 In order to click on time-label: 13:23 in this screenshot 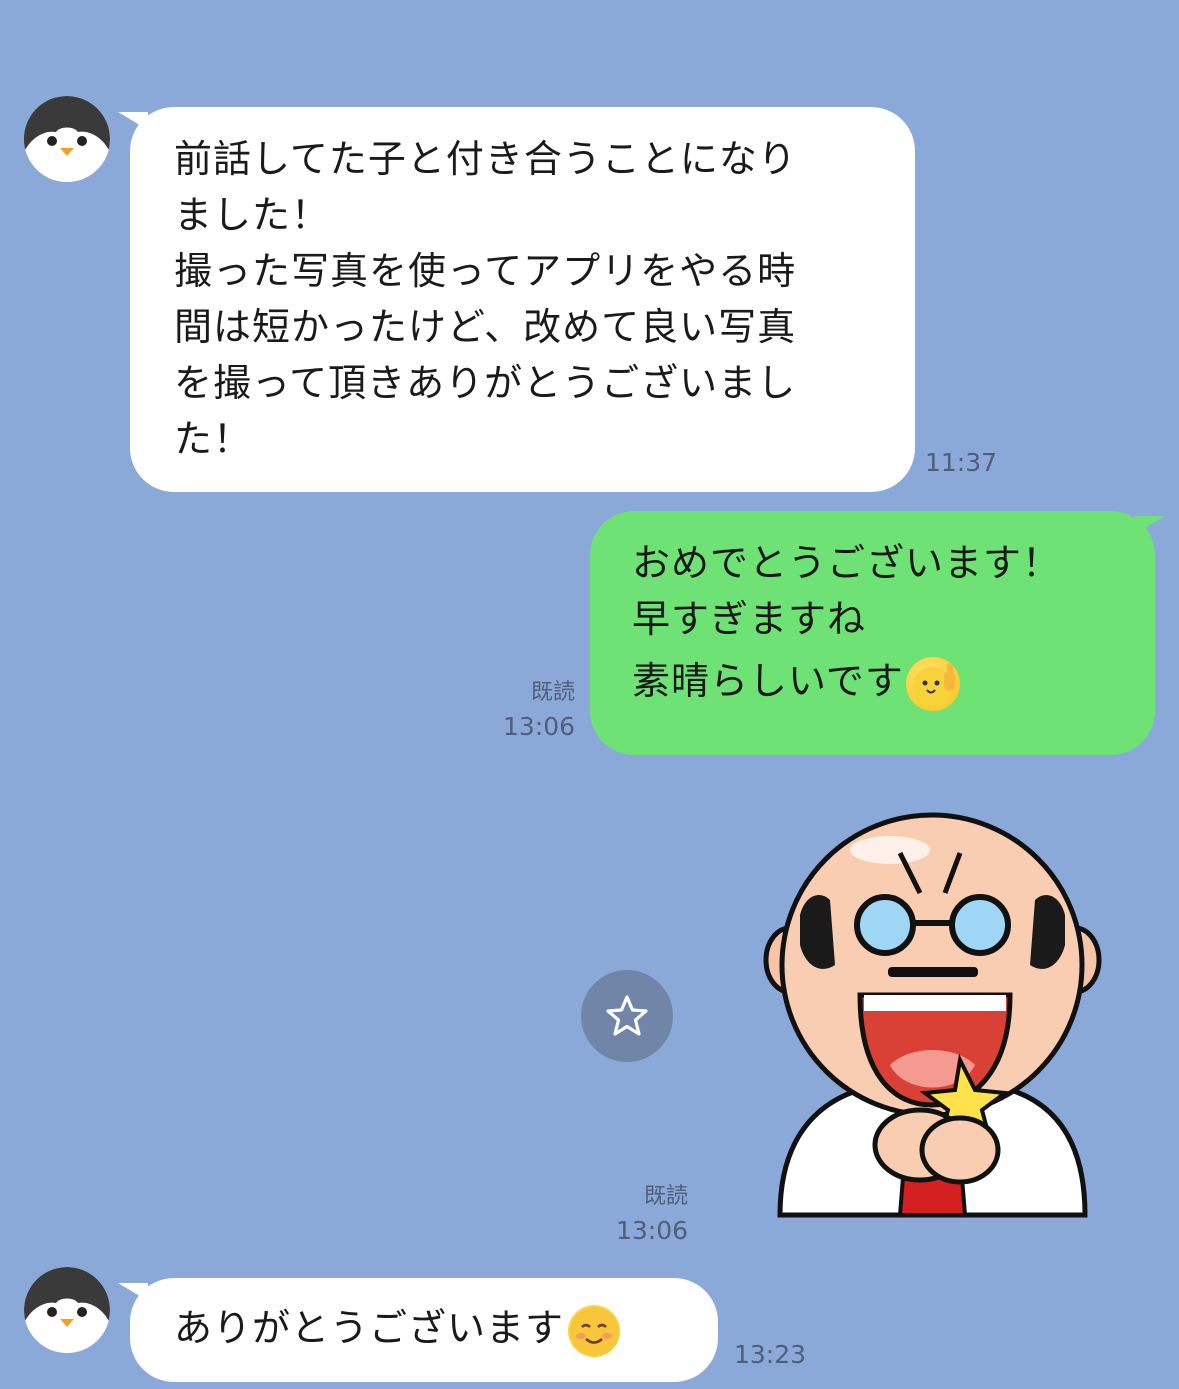, I will do `click(770, 1354)`.